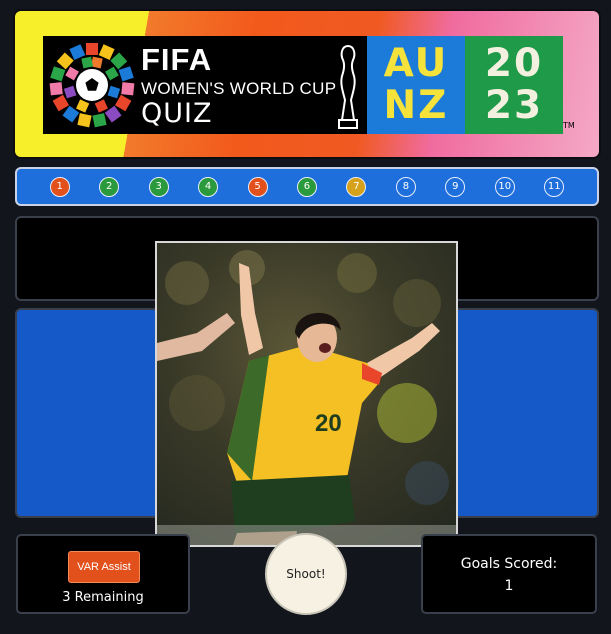 This screenshot has height=634, width=611. What do you see at coordinates (416, 63) in the screenshot?
I see `host-au: AU` at bounding box center [416, 63].